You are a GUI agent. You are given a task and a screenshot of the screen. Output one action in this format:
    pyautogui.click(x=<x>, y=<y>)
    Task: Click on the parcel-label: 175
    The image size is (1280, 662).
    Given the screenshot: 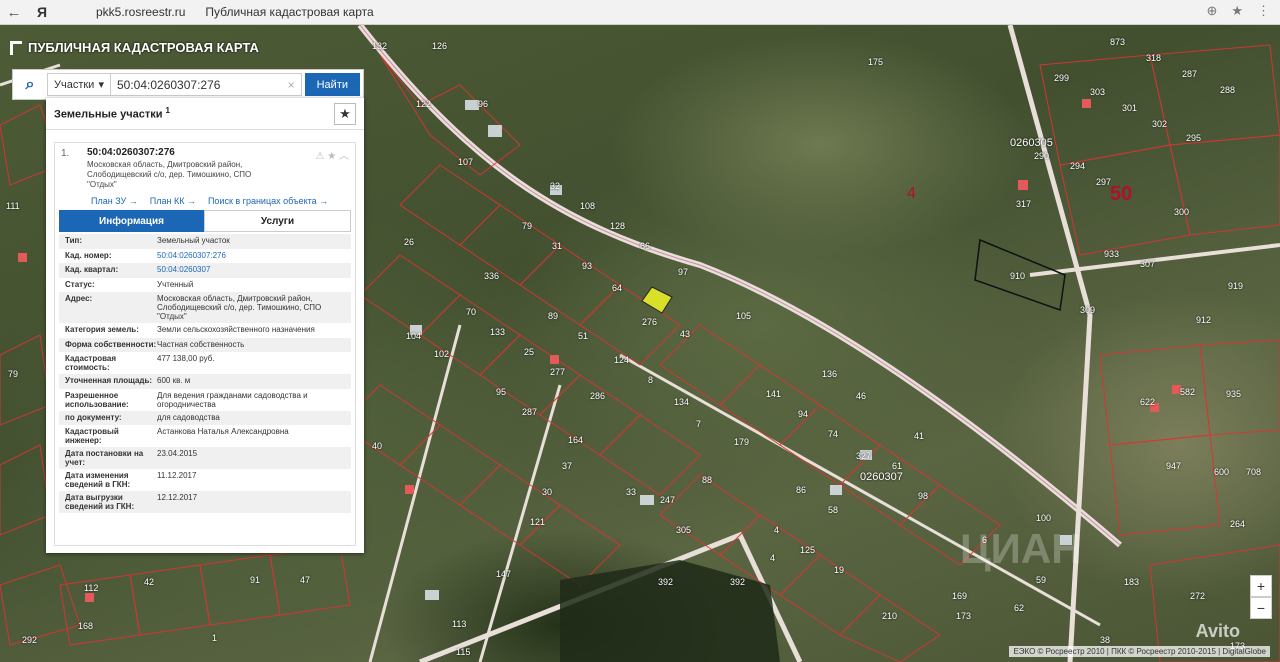 What is the action you would take?
    pyautogui.click(x=875, y=62)
    